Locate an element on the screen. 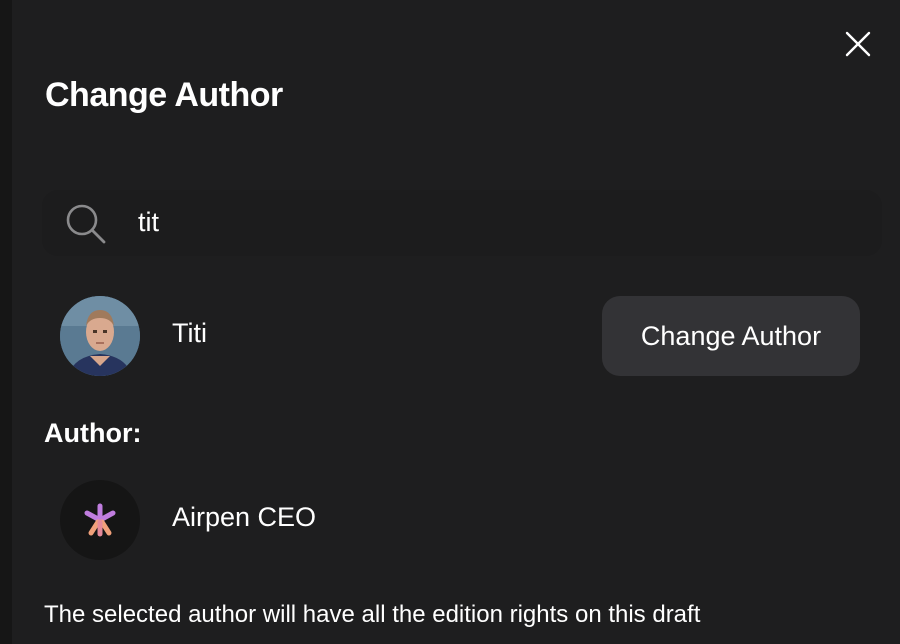 Image resolution: width=900 pixels, height=644 pixels. avatar is located at coordinates (100, 336).